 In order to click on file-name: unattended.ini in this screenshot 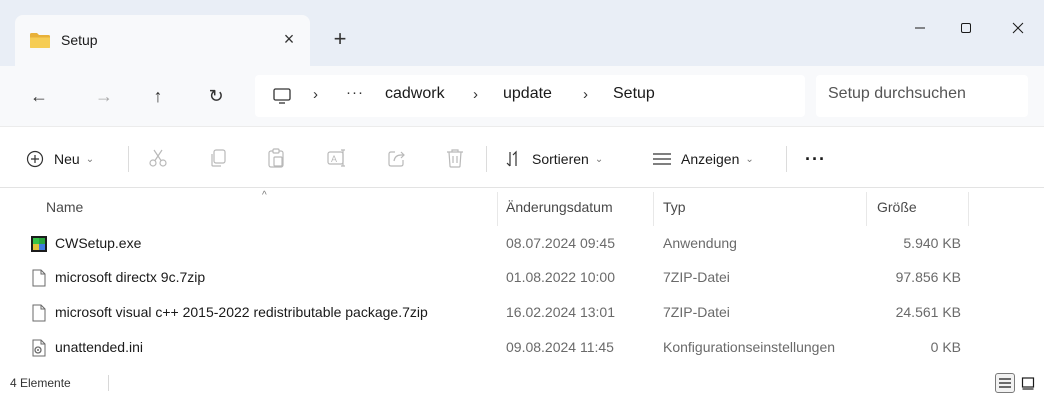, I will do `click(99, 347)`.